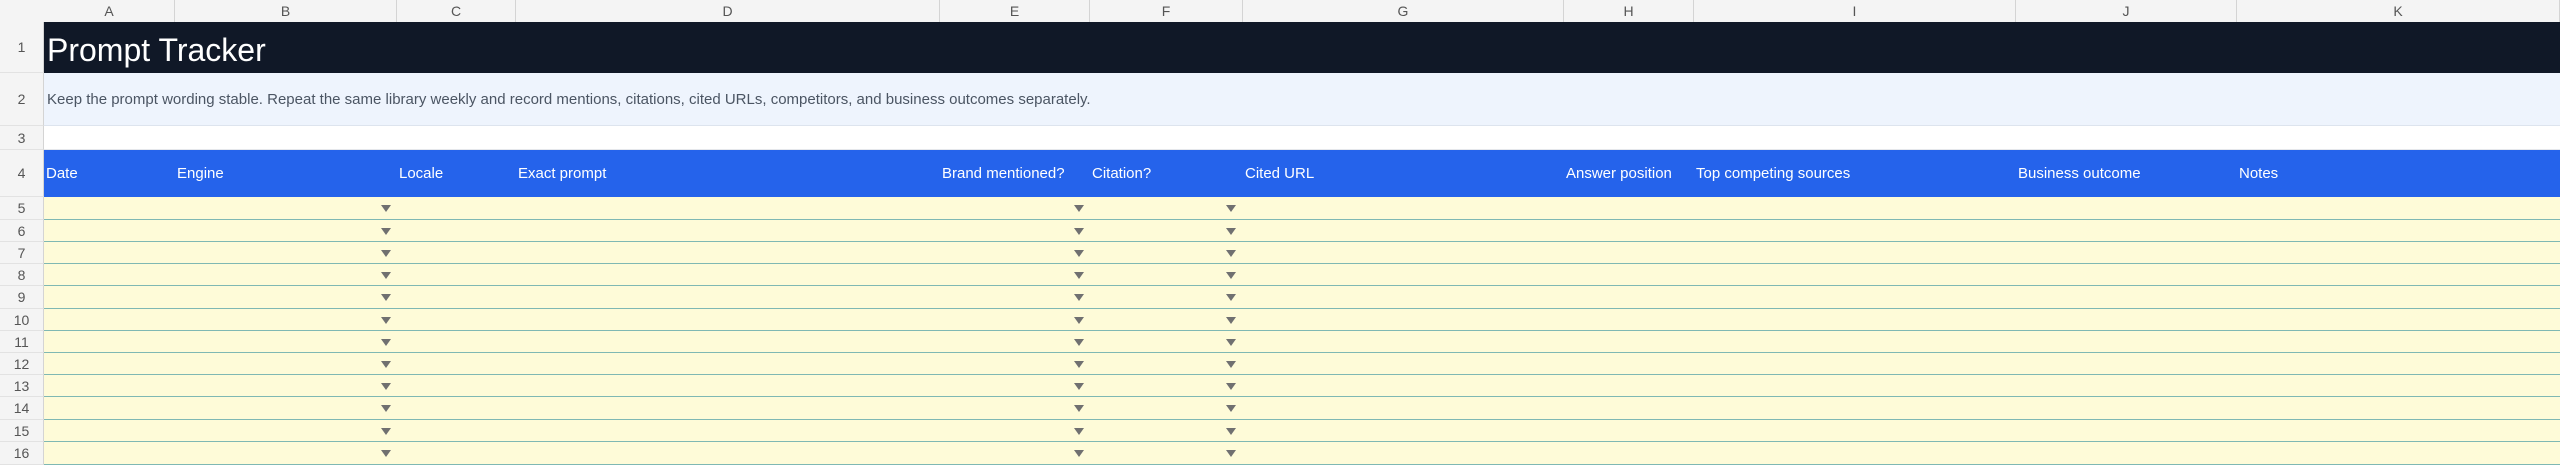  I want to click on blank-row, so click(1302, 138).